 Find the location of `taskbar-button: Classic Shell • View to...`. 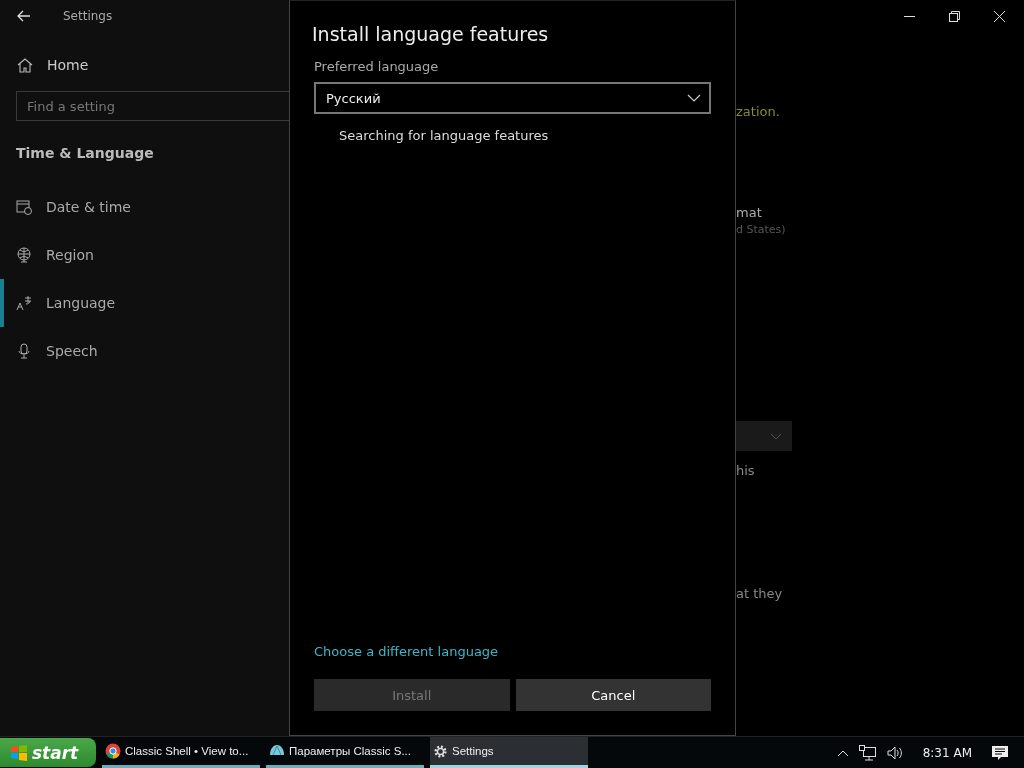

taskbar-button: Classic Shell • View to... is located at coordinates (181, 752).